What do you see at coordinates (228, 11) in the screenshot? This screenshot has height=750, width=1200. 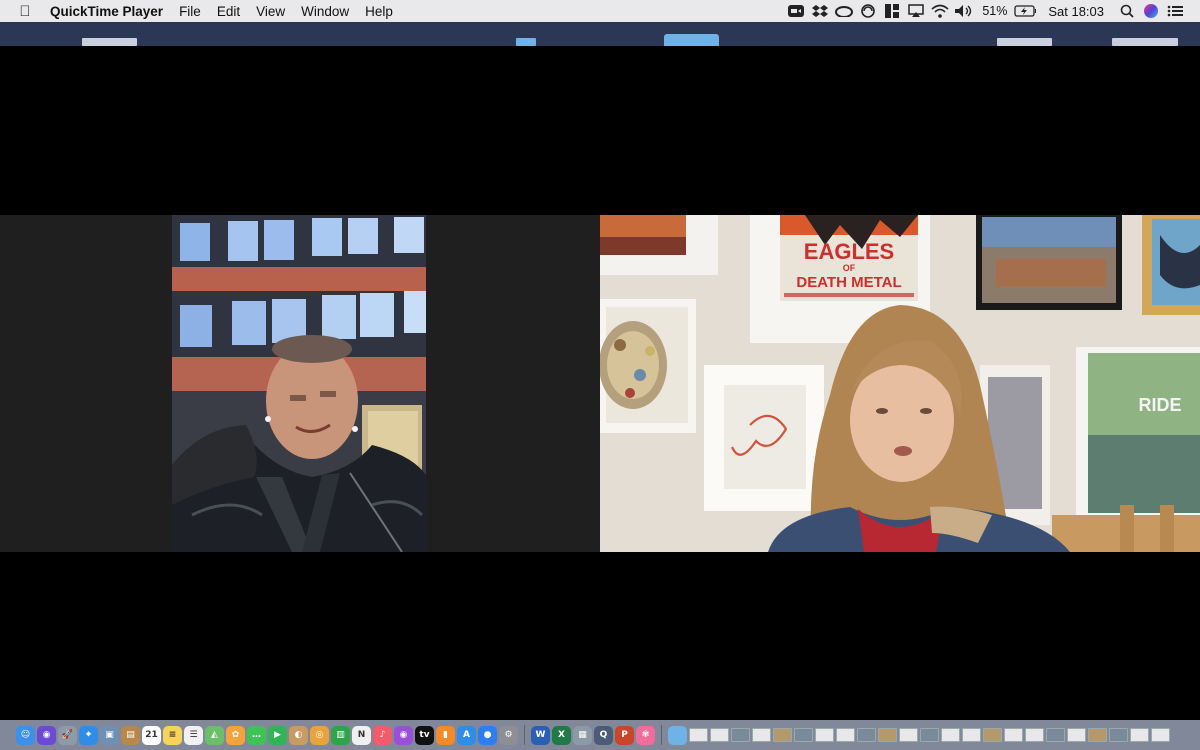 I see `menu-edit: Edit` at bounding box center [228, 11].